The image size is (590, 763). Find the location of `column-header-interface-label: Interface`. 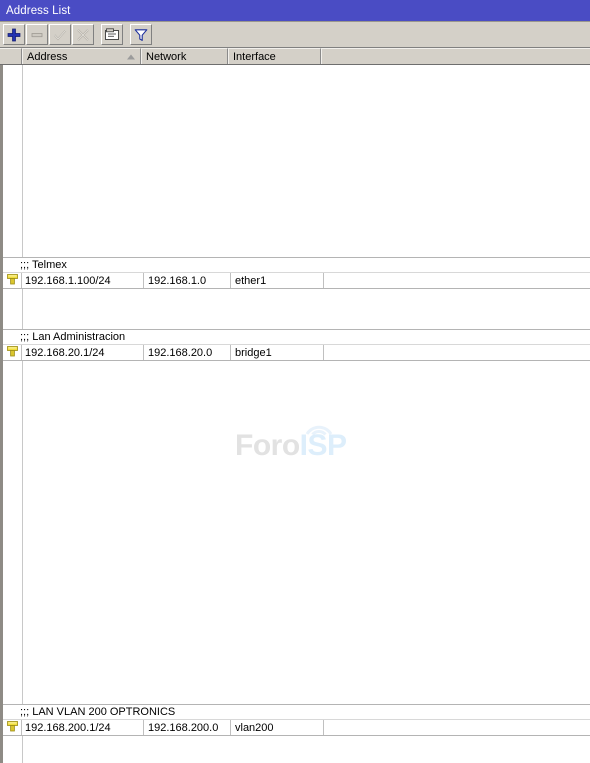

column-header-interface-label: Interface is located at coordinates (254, 56).